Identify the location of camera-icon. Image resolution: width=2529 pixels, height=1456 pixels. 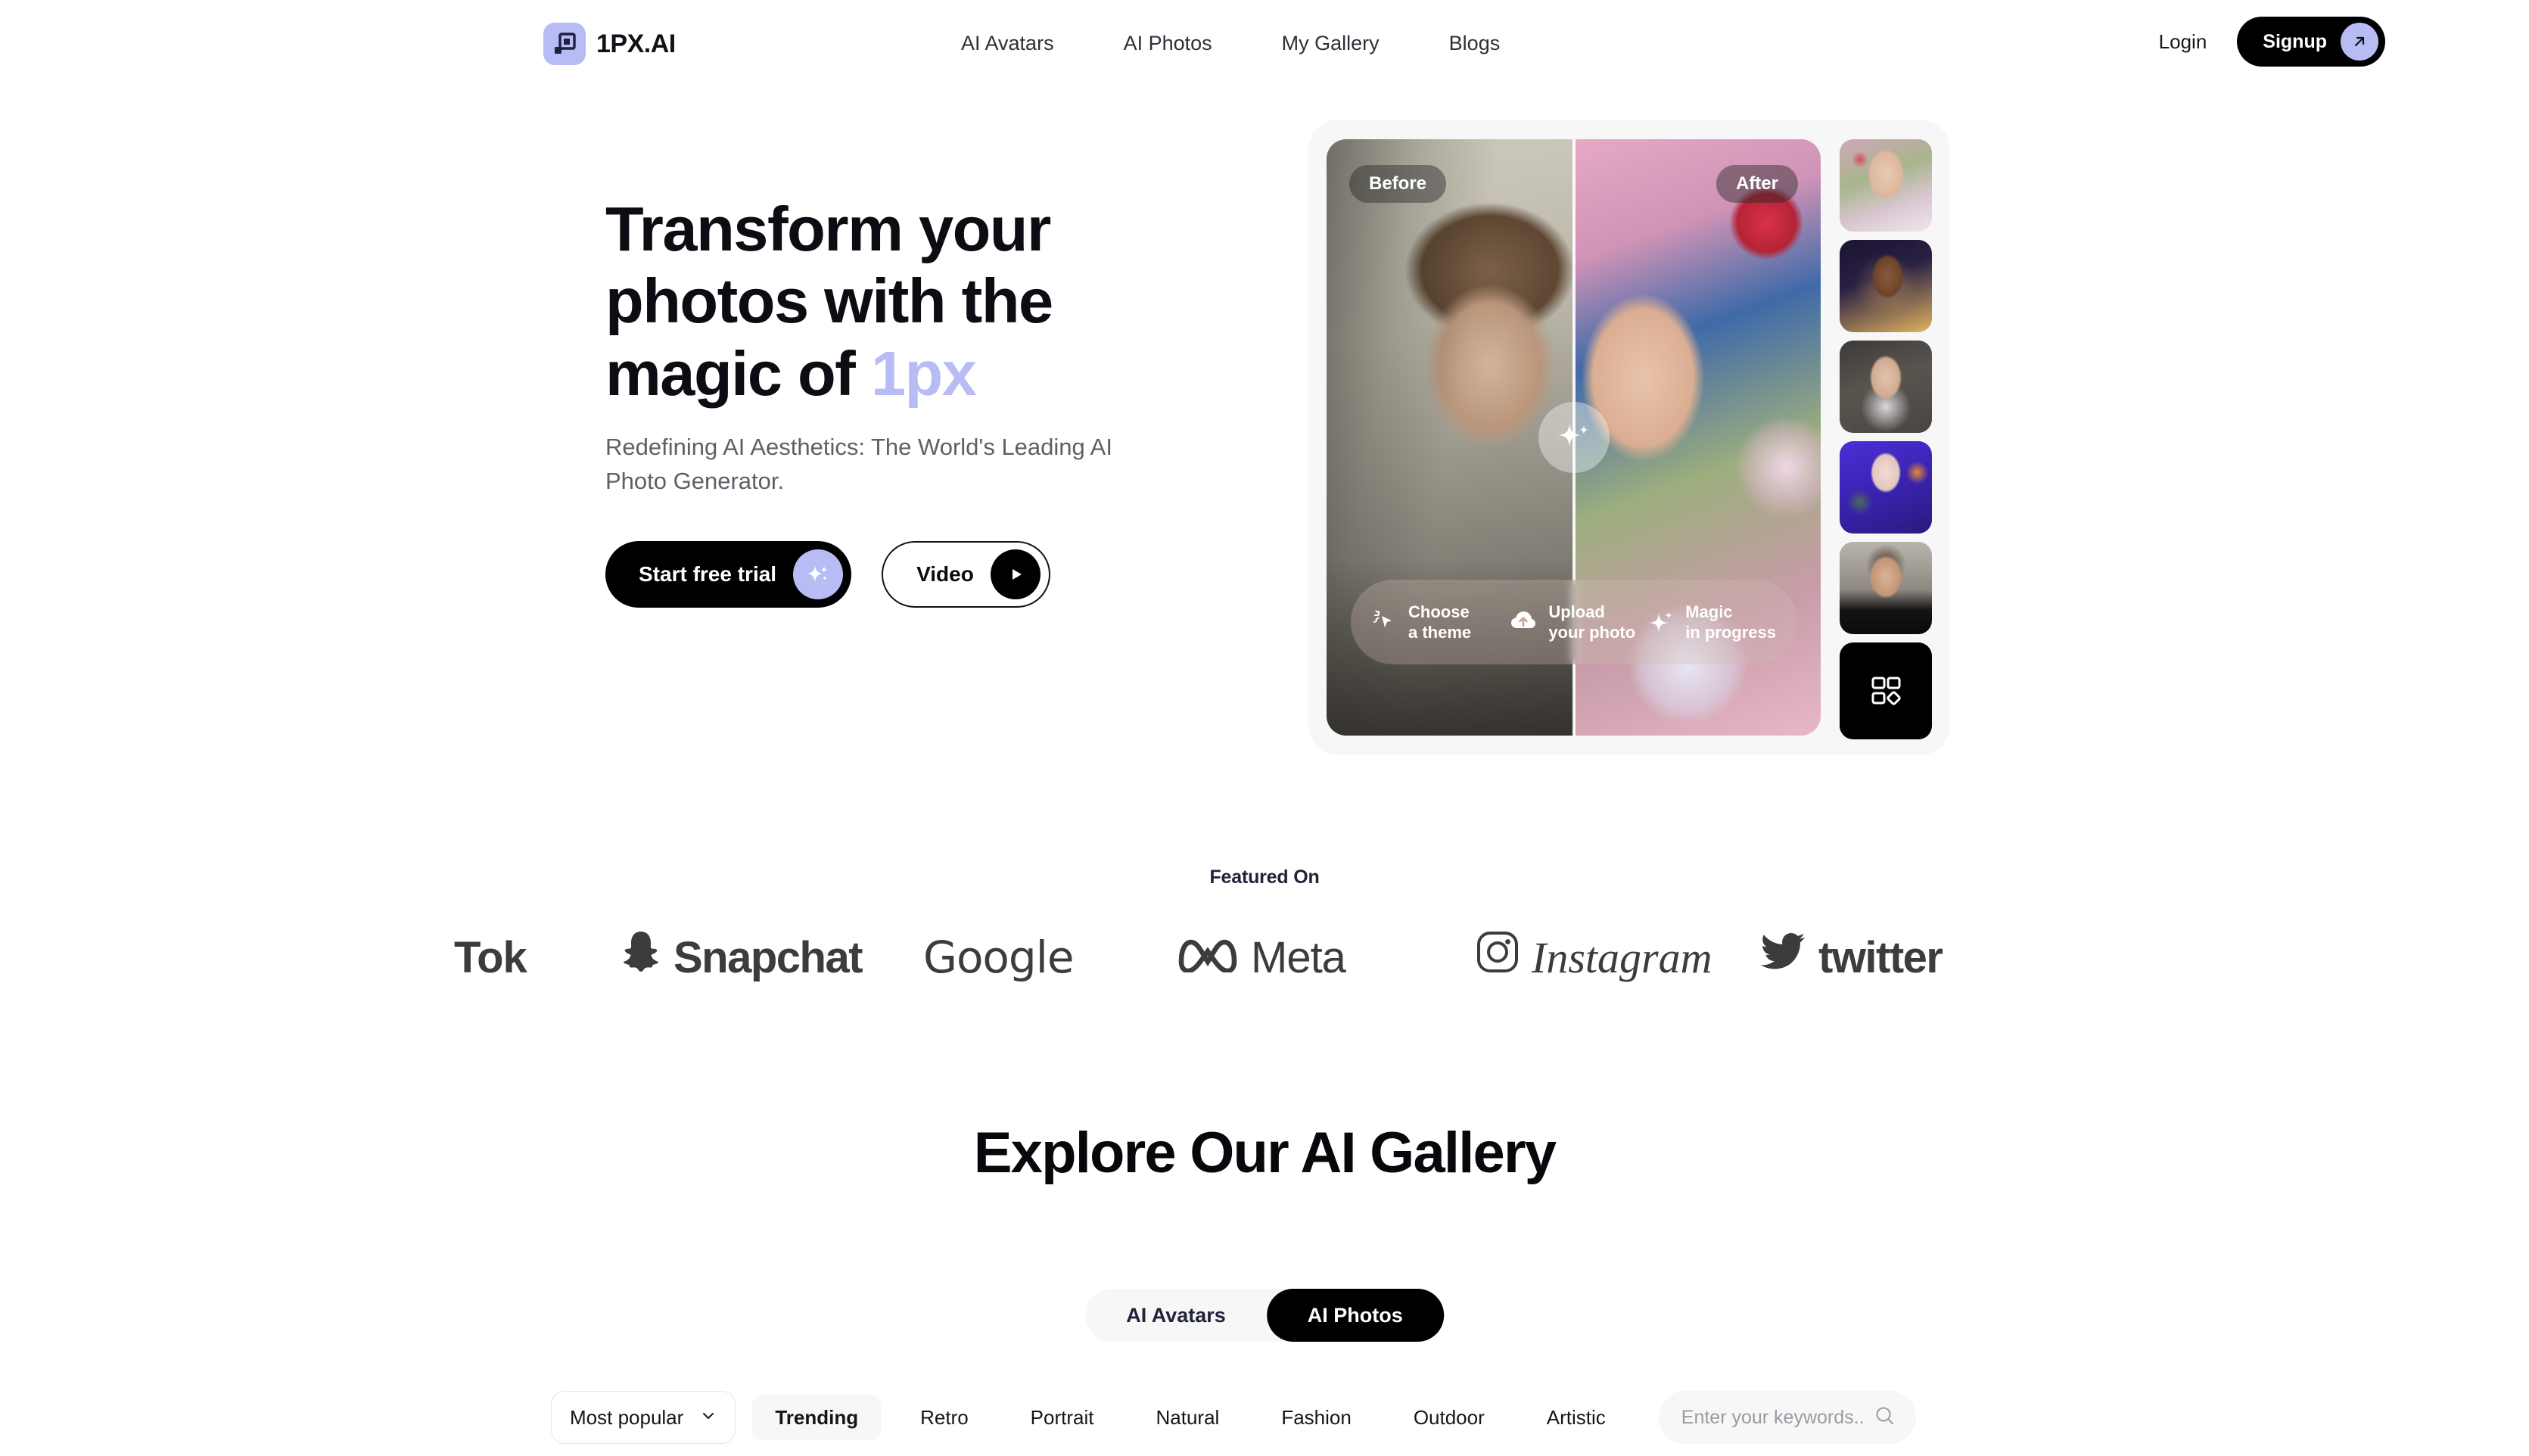
(1498, 957).